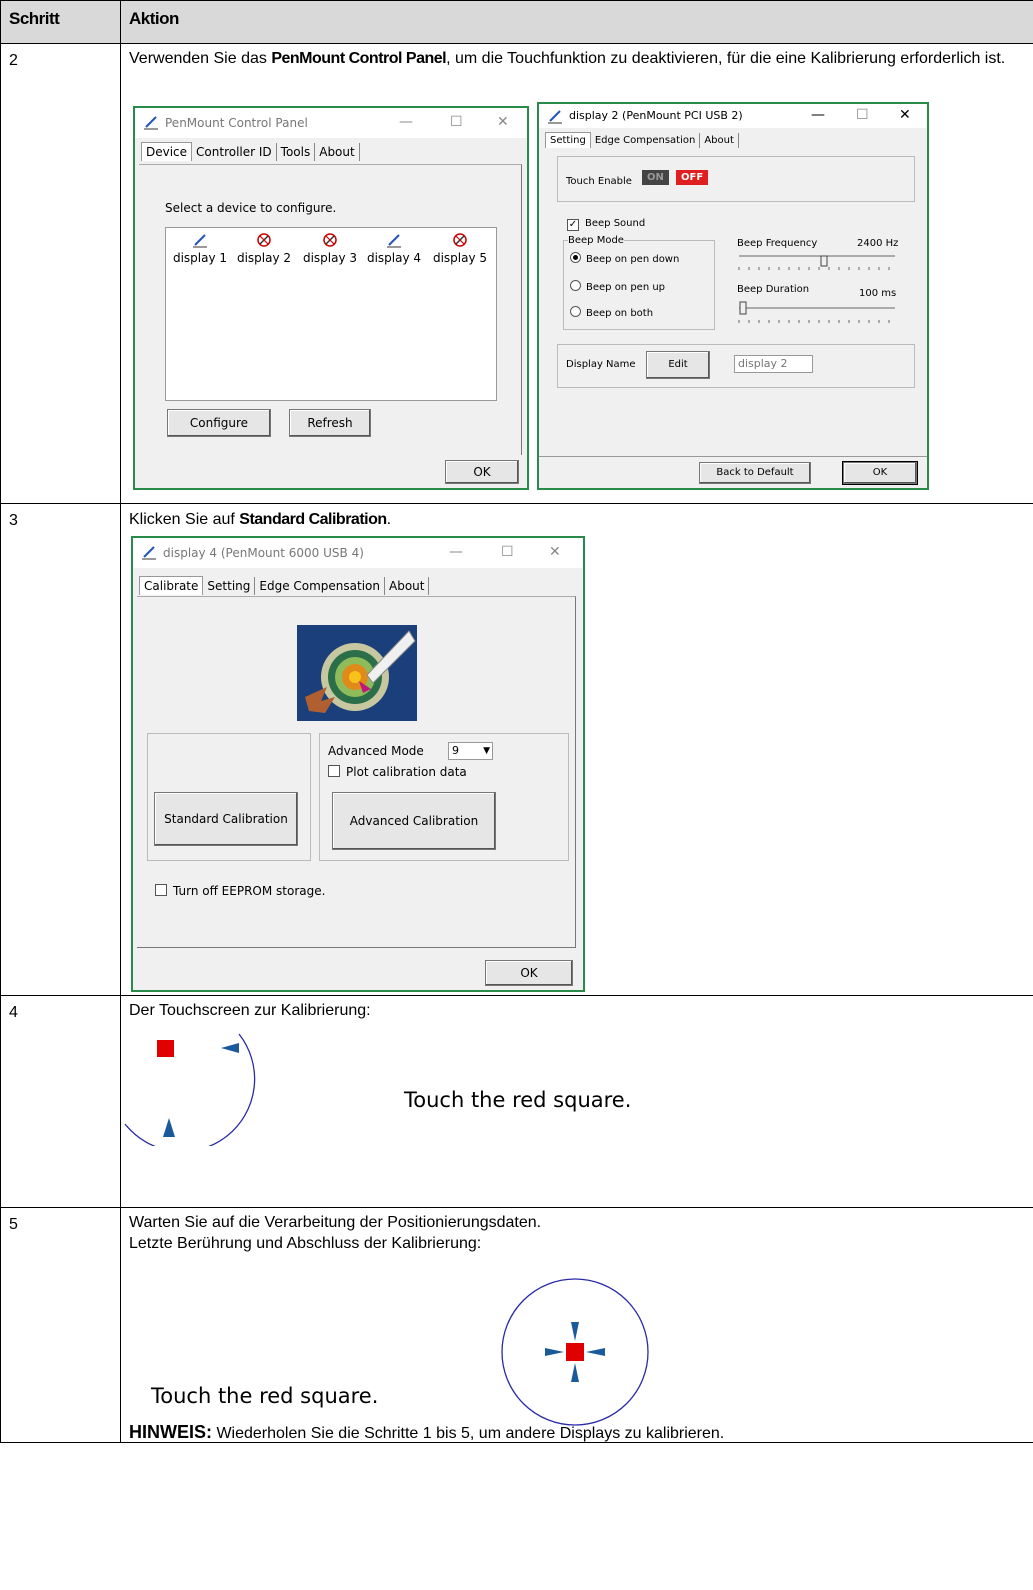 This screenshot has height=1590, width=1033. I want to click on configure-button: Configure, so click(219, 423).